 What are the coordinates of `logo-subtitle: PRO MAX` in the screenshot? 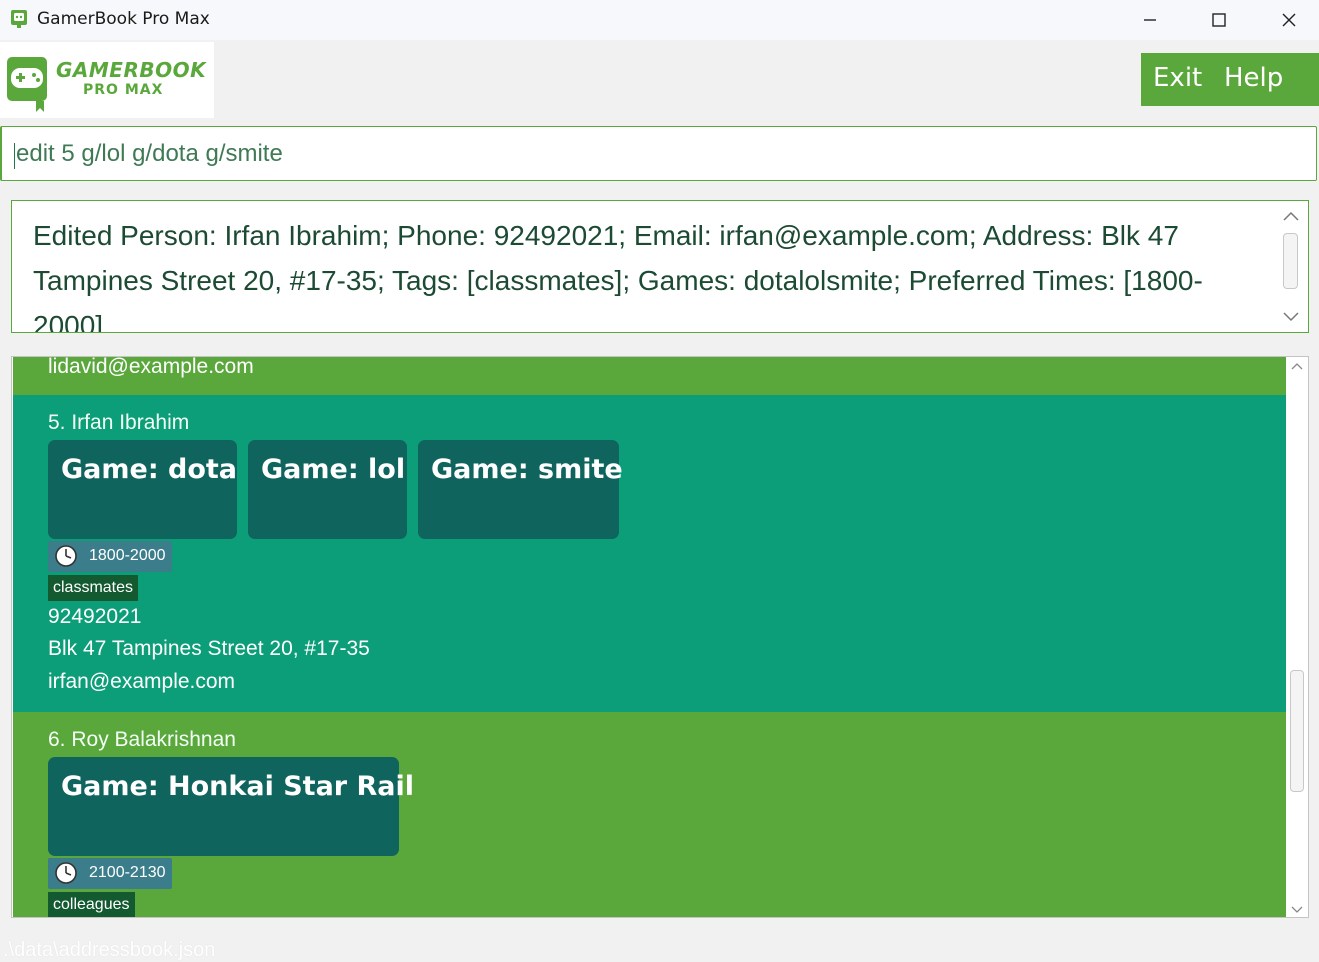 It's located at (123, 90).